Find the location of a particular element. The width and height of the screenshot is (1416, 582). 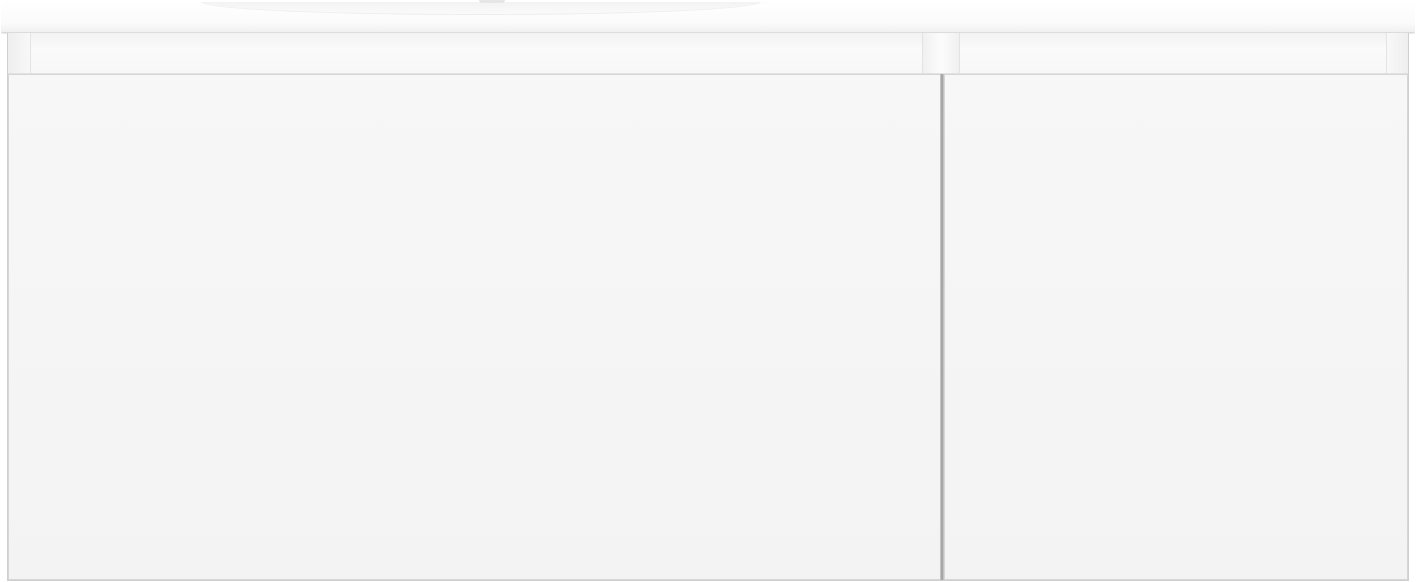

recess-right-edge is located at coordinates (1397, 53).